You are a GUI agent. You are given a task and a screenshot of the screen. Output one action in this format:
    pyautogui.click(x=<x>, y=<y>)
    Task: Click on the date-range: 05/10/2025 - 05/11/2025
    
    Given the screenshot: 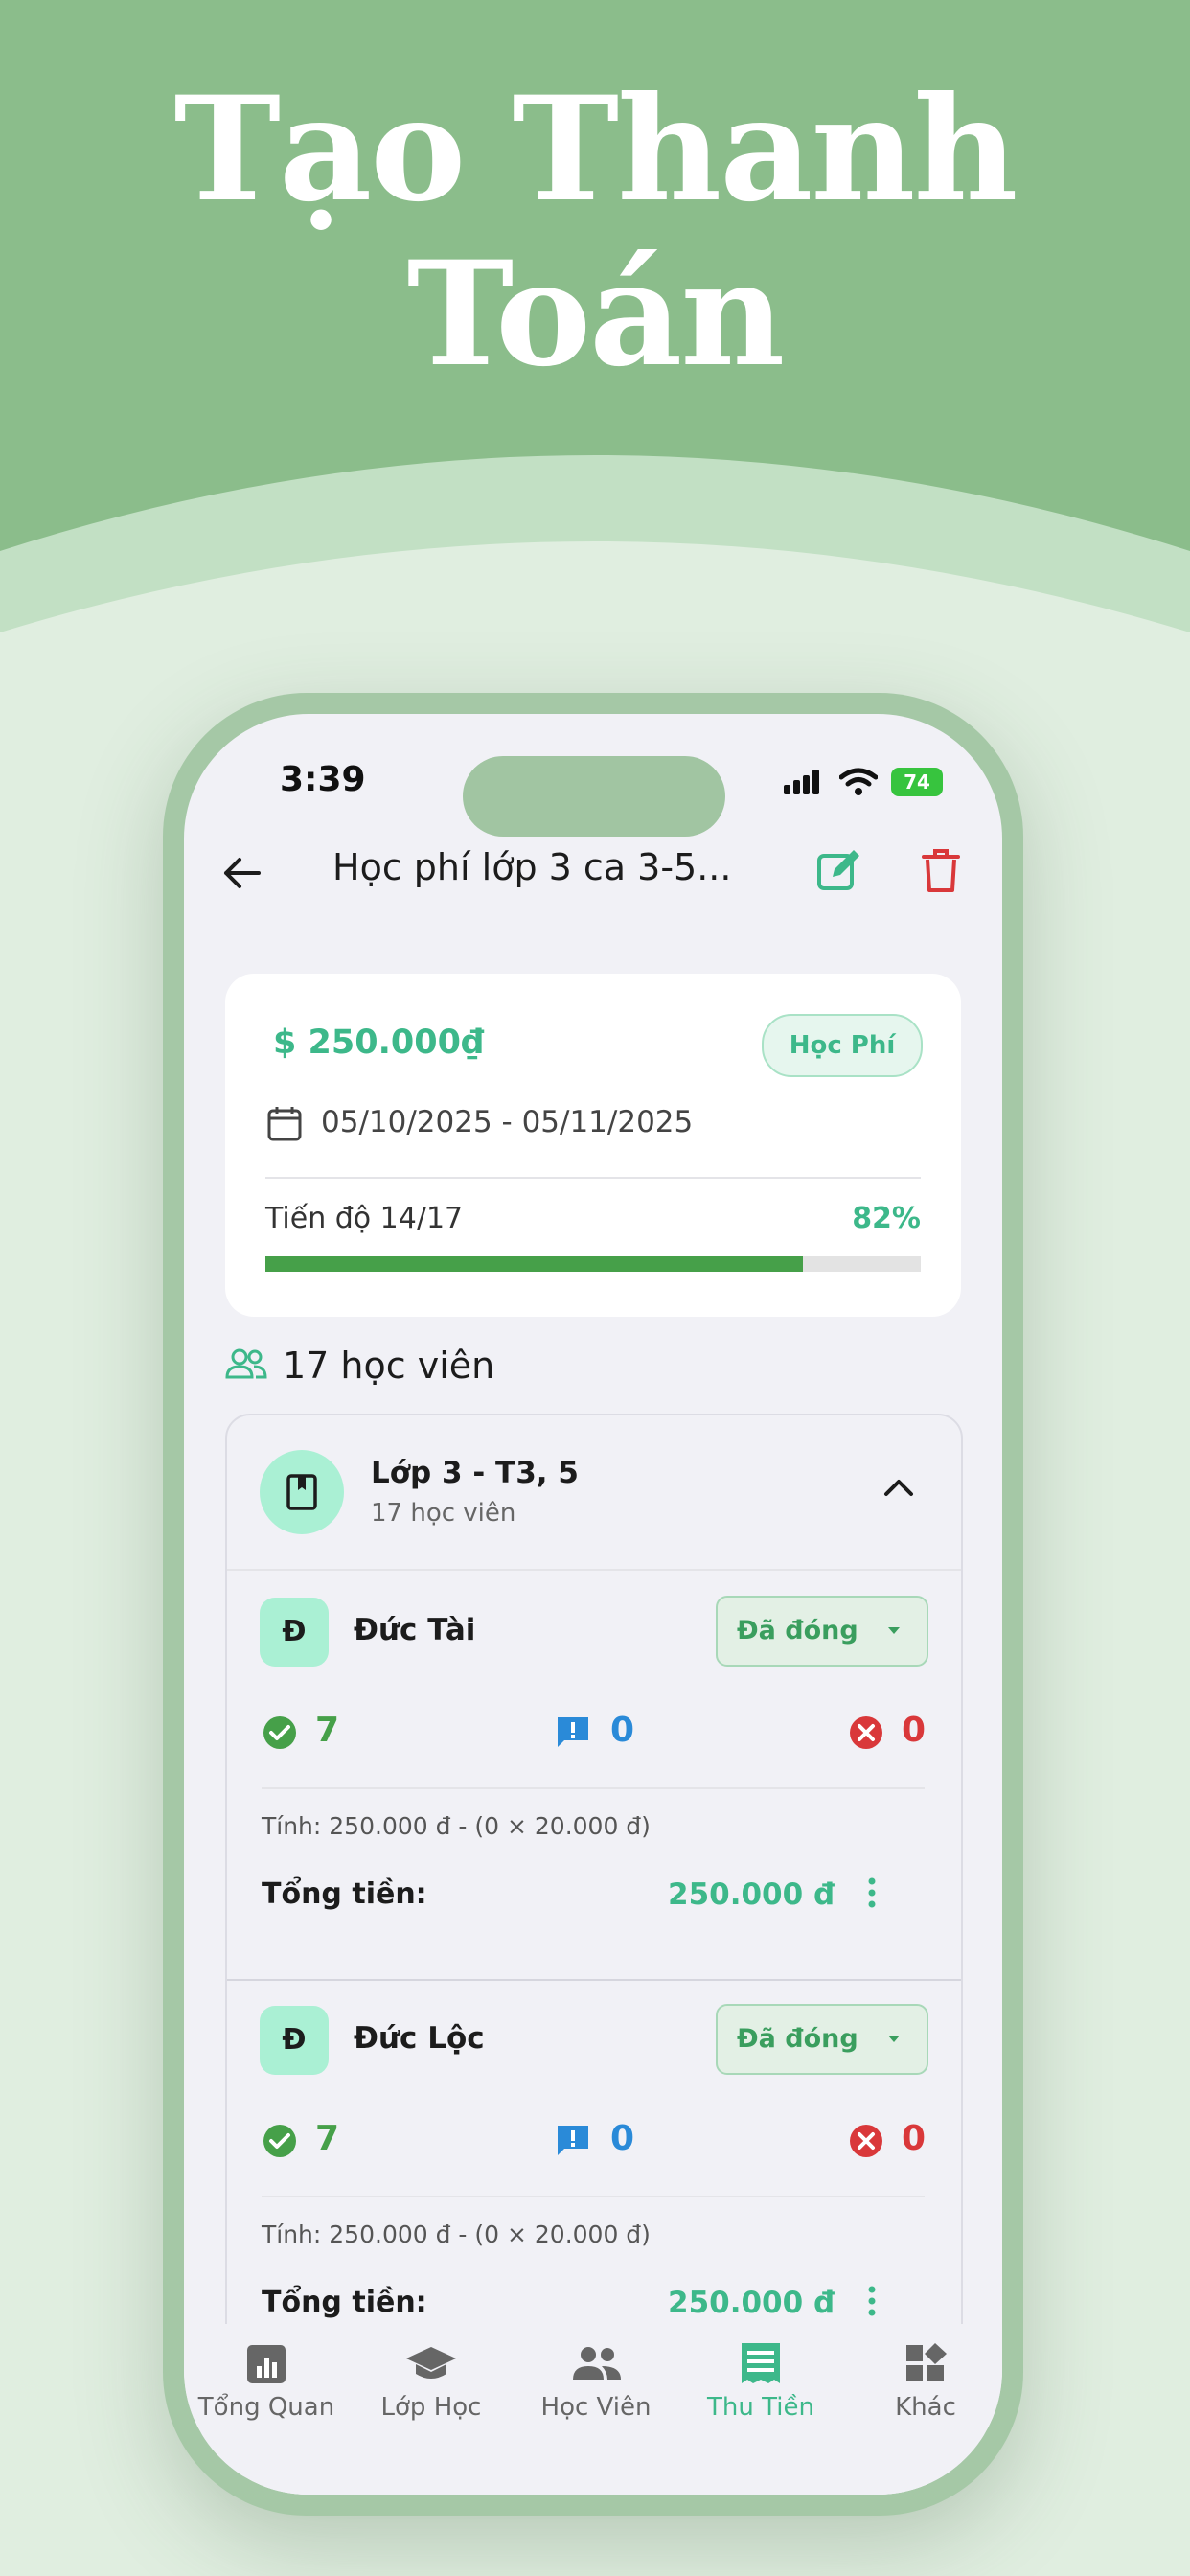 What is the action you would take?
    pyautogui.click(x=508, y=1122)
    